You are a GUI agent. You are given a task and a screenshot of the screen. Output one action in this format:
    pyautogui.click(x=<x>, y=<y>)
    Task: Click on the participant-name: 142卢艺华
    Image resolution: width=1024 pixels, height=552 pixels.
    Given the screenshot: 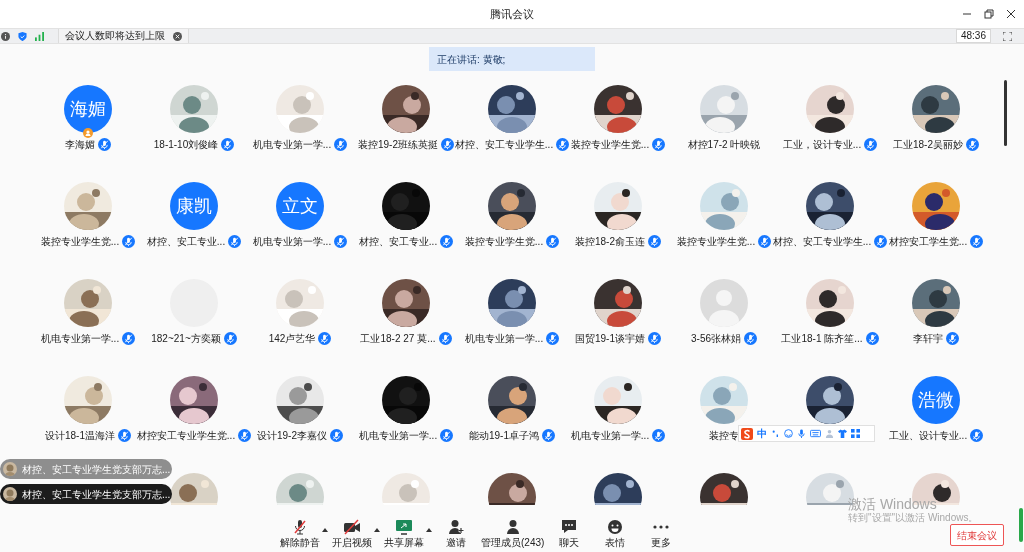 What is the action you would take?
    pyautogui.click(x=292, y=338)
    